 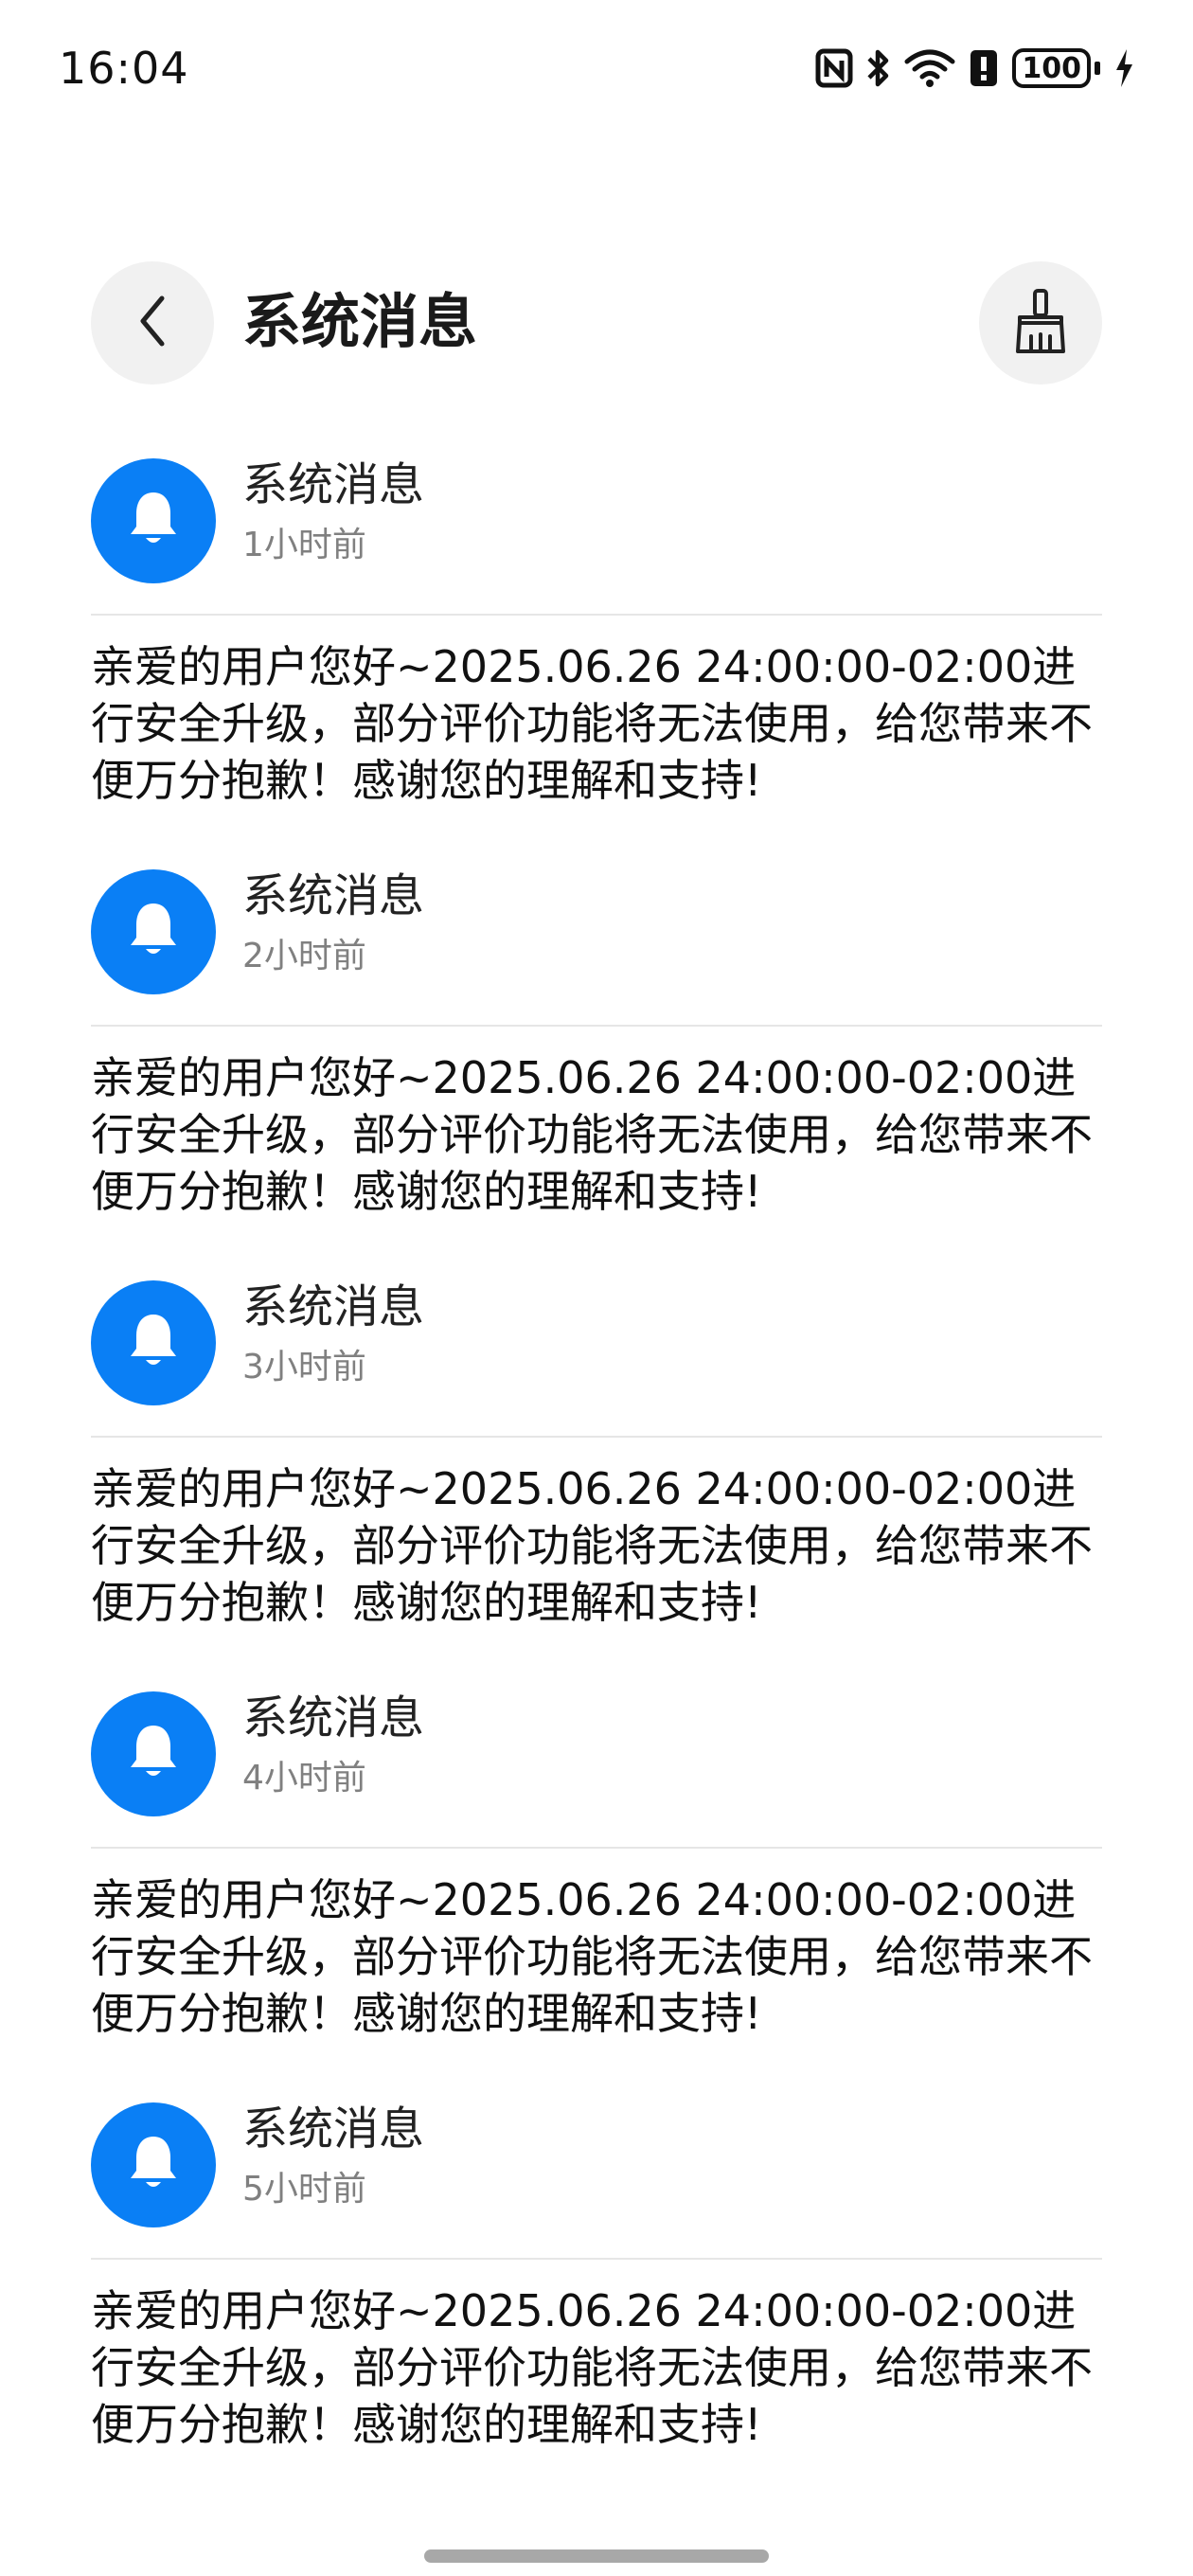 I want to click on message-time: 3小时前, so click(x=304, y=1367).